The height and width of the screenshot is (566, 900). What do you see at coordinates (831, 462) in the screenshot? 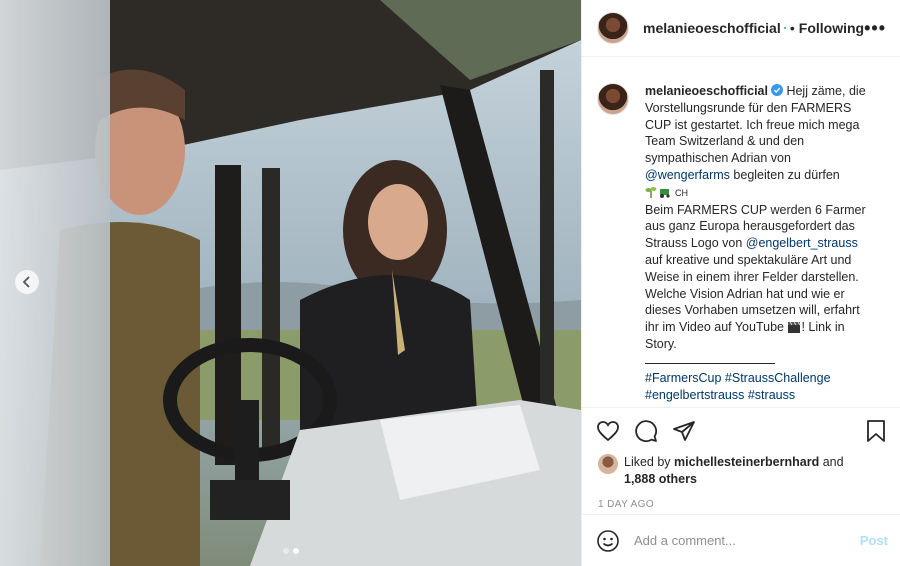
I see `likes-and: and` at bounding box center [831, 462].